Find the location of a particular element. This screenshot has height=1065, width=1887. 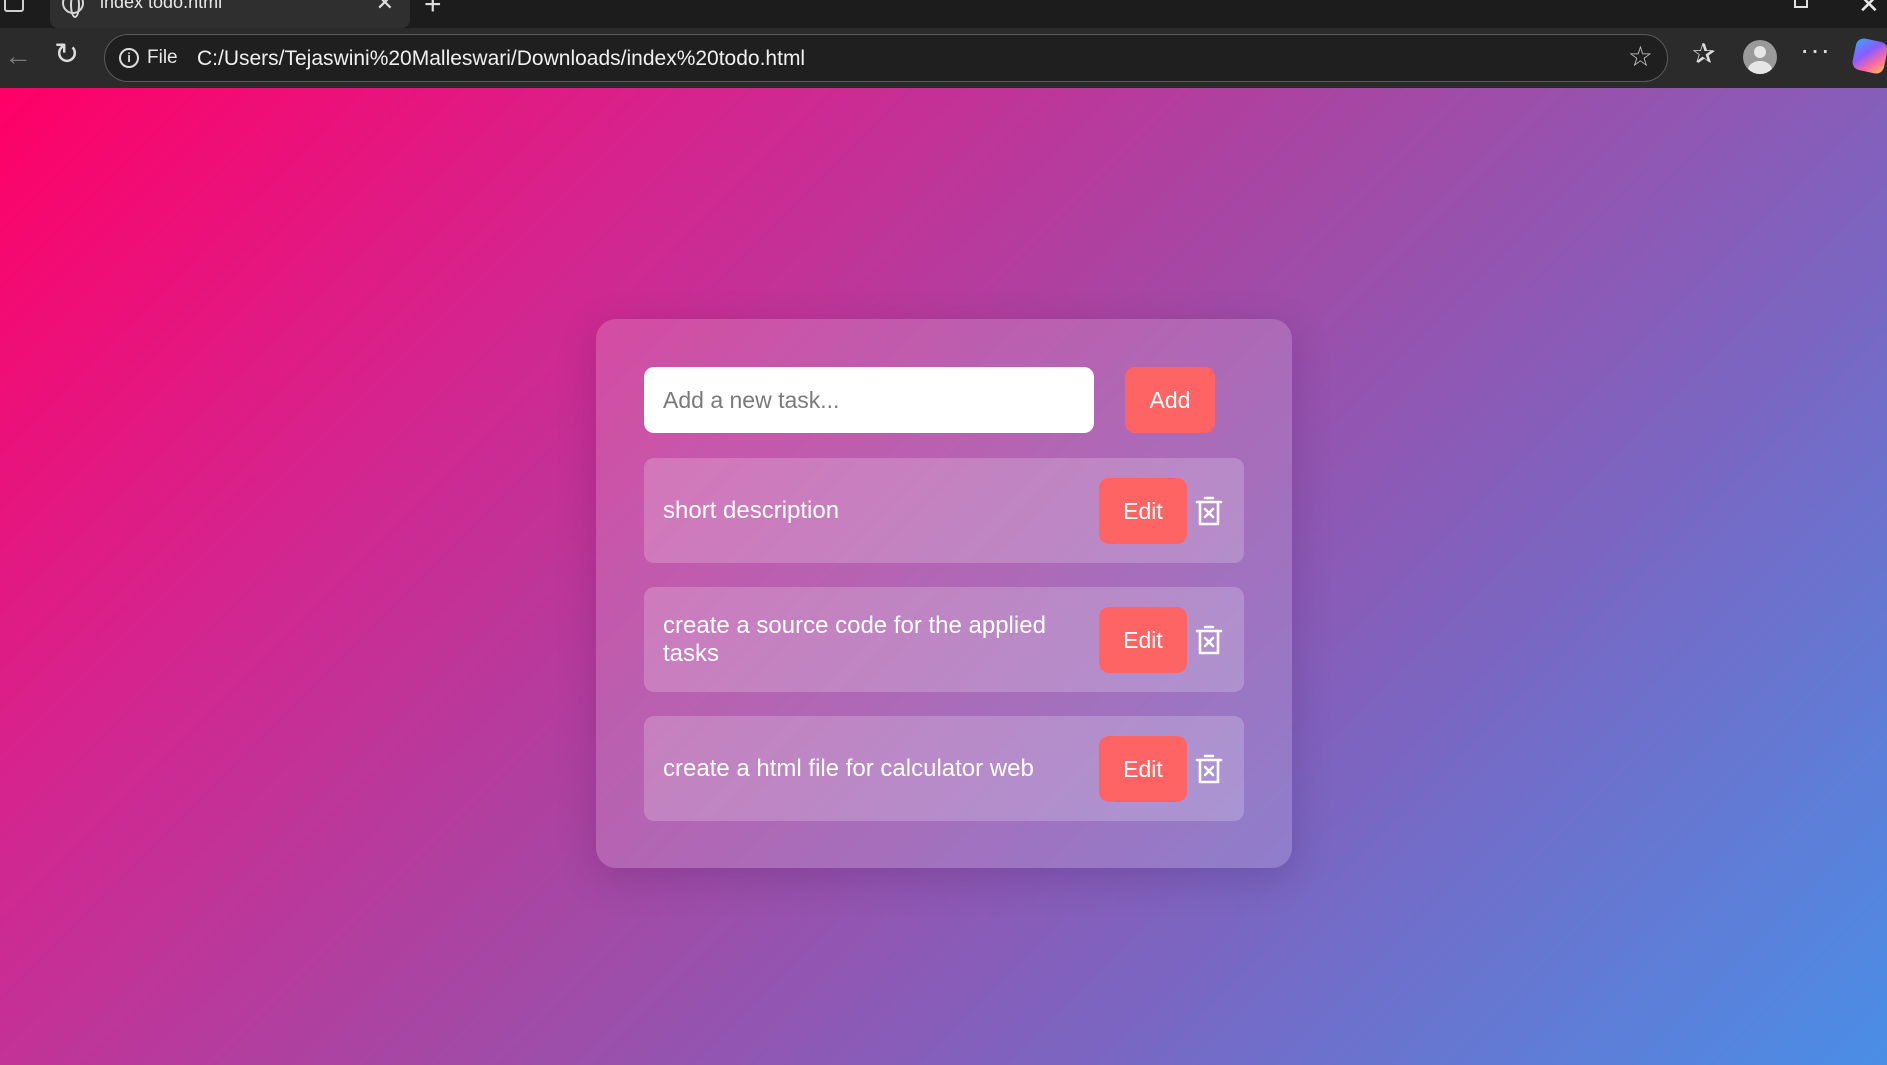

profile-avatar-icon is located at coordinates (1760, 57).